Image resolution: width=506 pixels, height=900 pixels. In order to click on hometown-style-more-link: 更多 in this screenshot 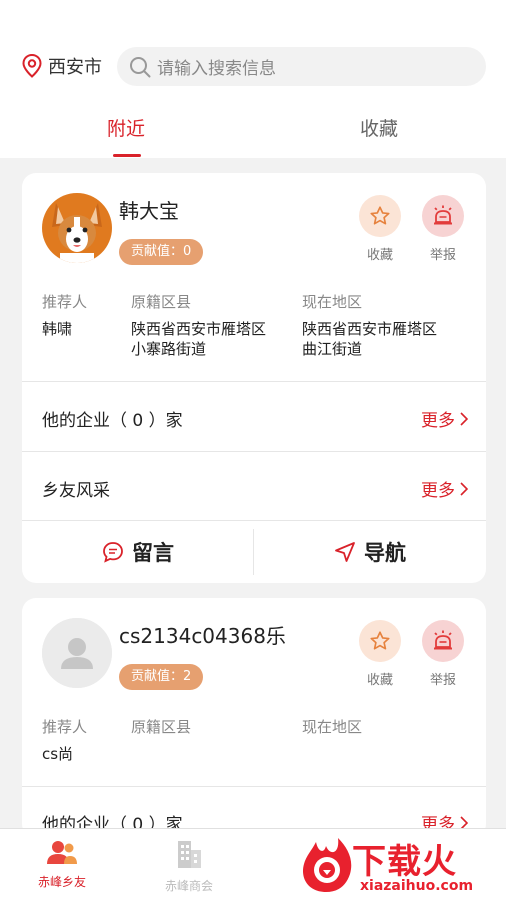, I will do `click(444, 488)`.